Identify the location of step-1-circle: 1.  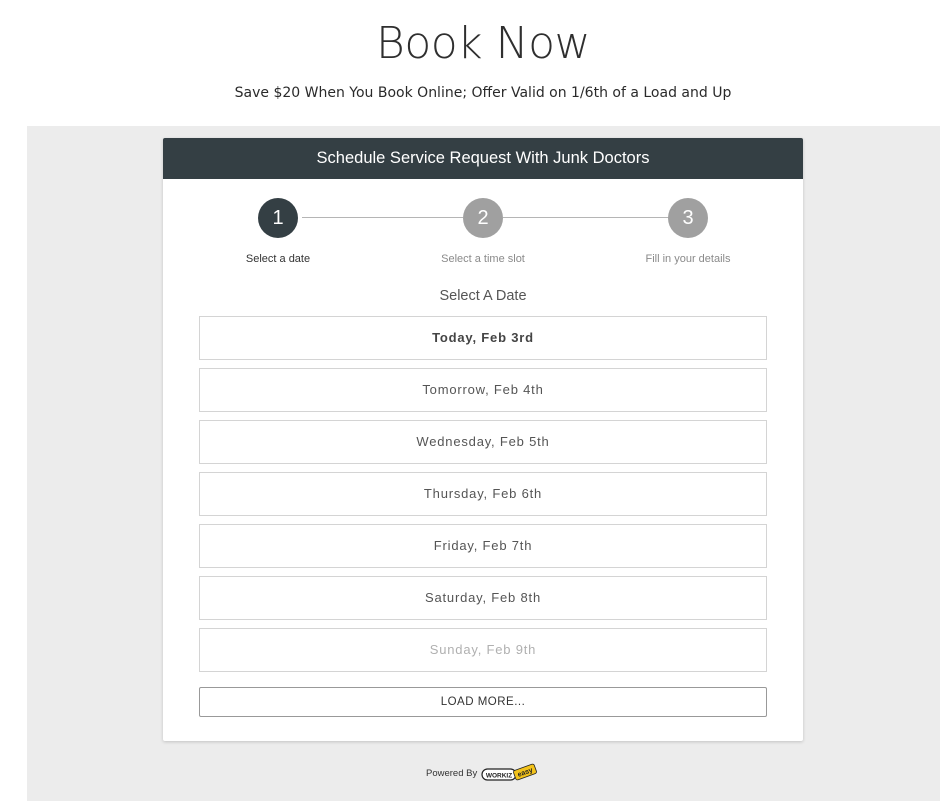
(278, 218).